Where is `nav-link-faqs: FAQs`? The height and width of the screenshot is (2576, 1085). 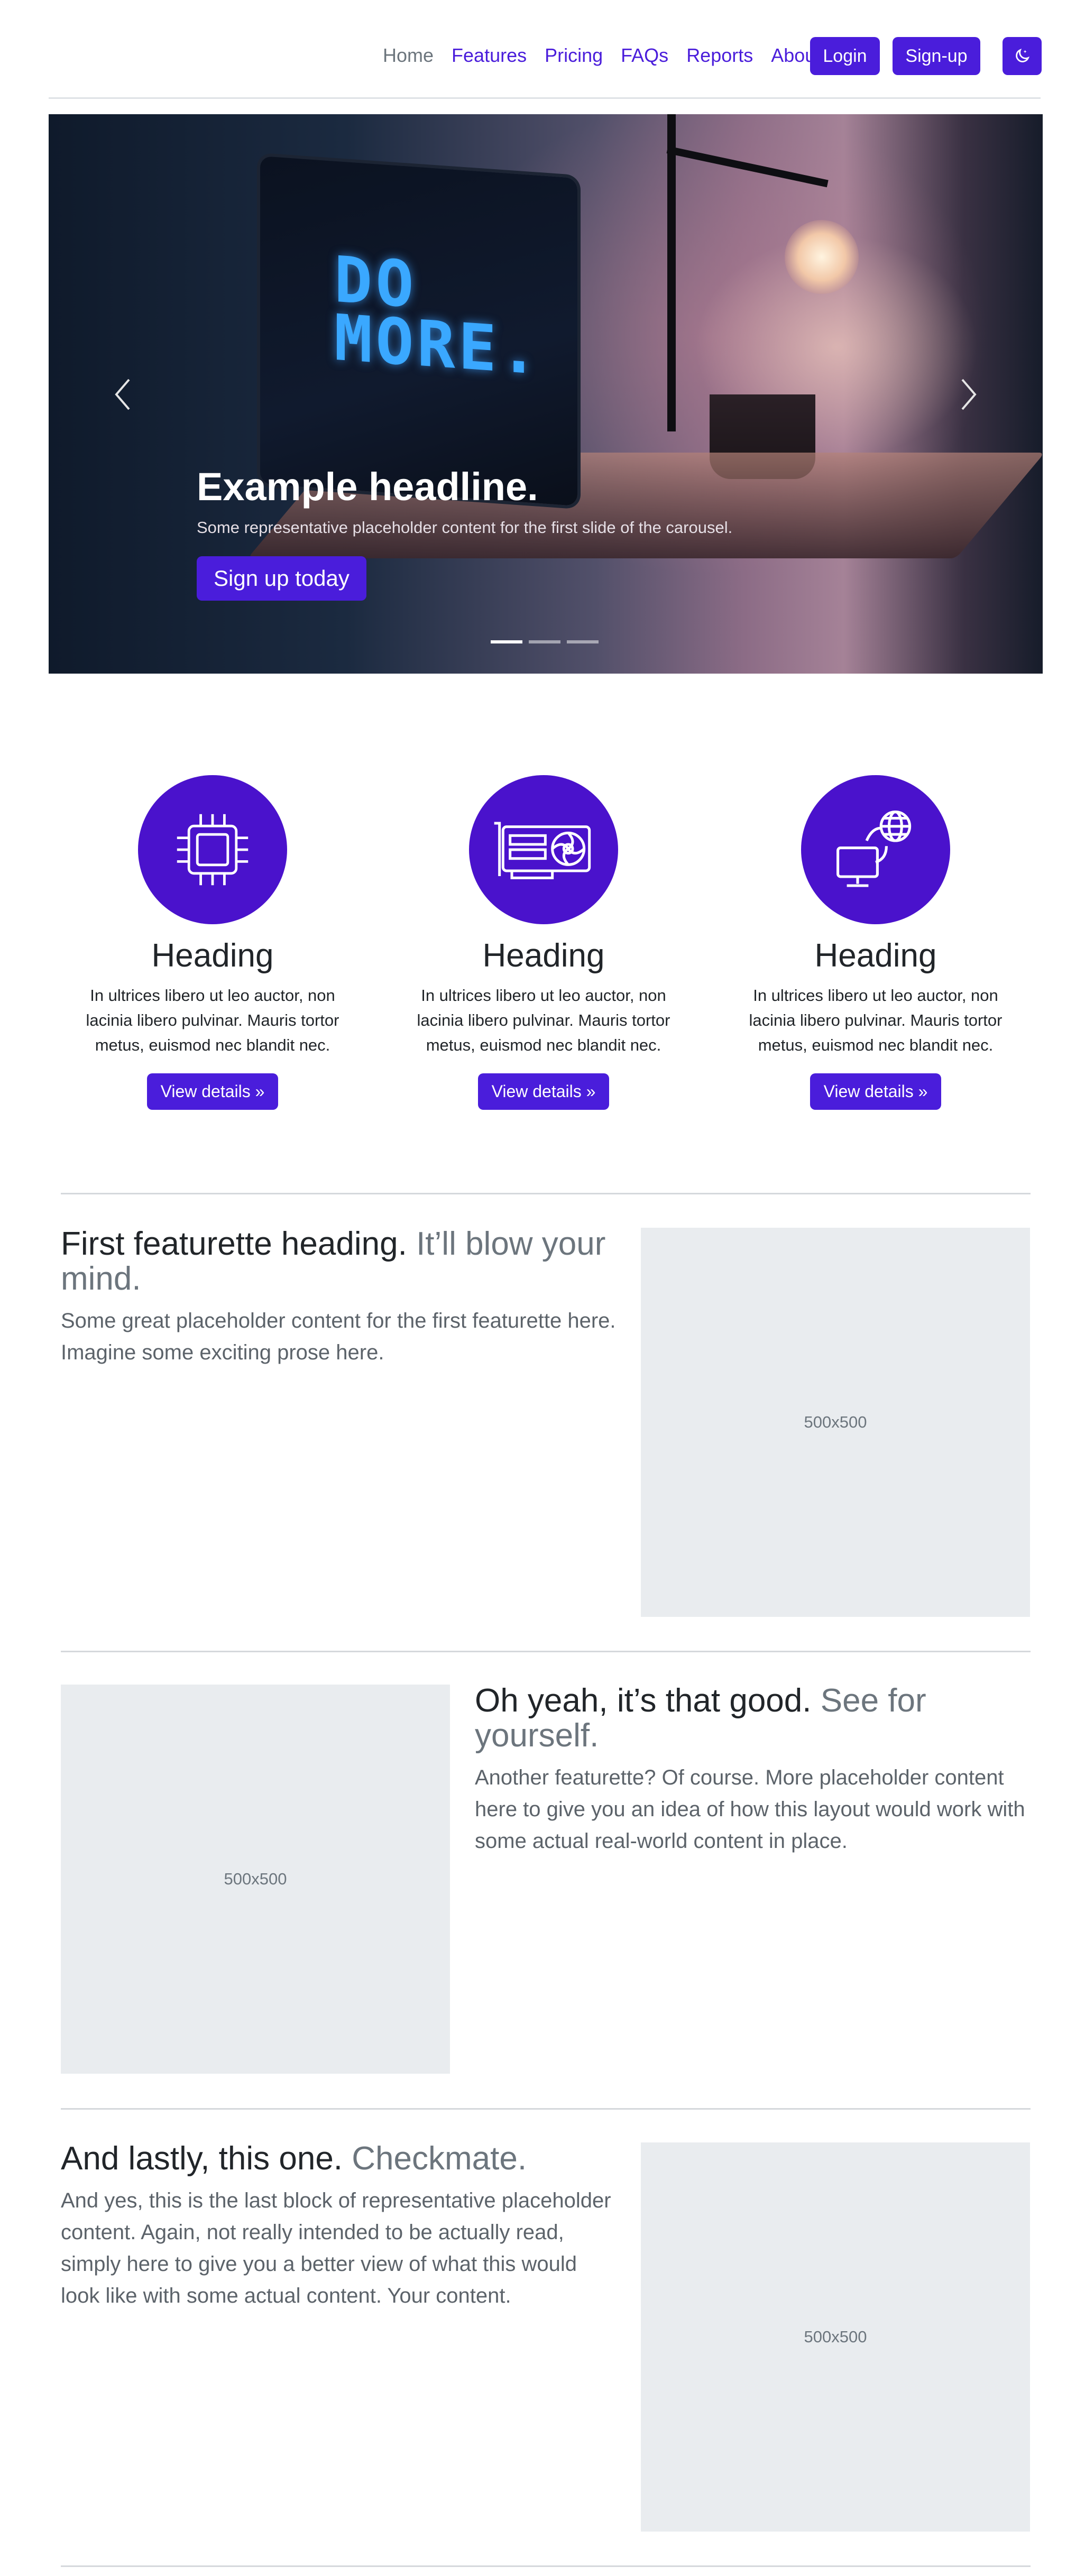
nav-link-faqs: FAQs is located at coordinates (645, 55).